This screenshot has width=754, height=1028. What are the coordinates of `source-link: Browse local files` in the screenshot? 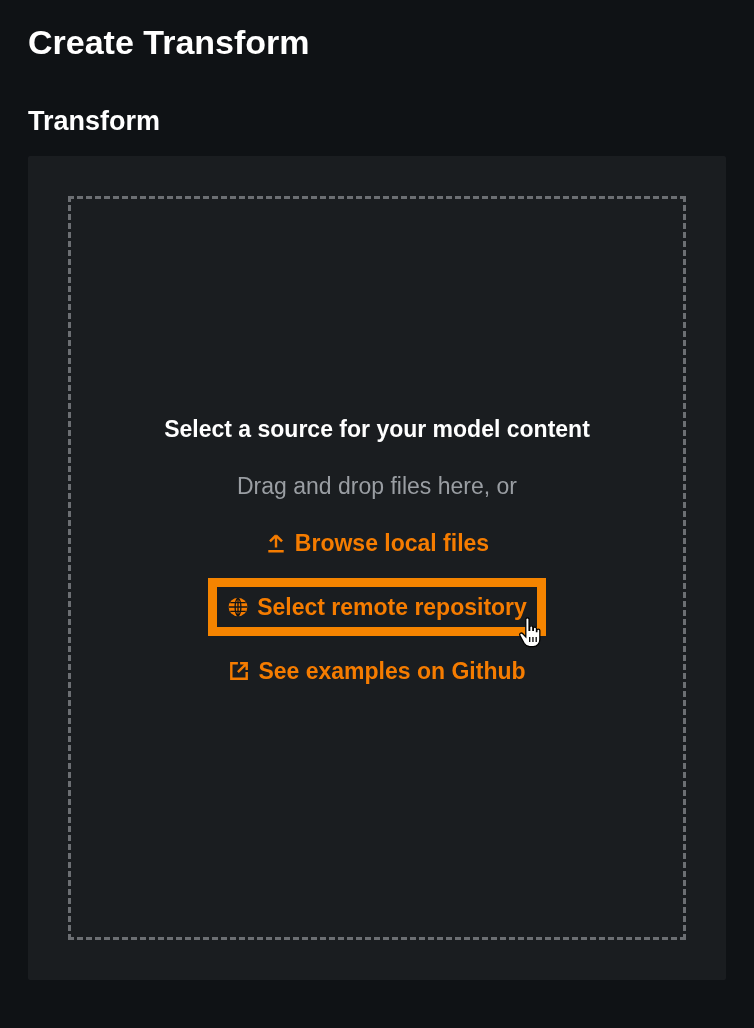 It's located at (377, 543).